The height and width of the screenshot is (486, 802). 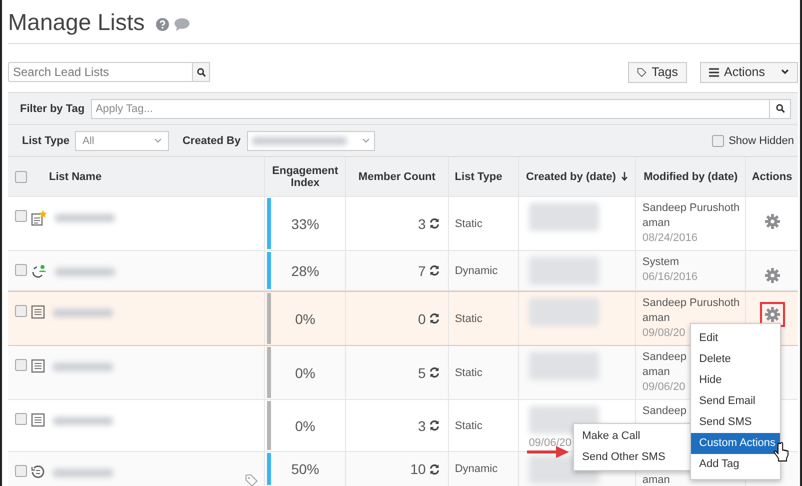 I want to click on page-title: Manage Lists, so click(x=76, y=22).